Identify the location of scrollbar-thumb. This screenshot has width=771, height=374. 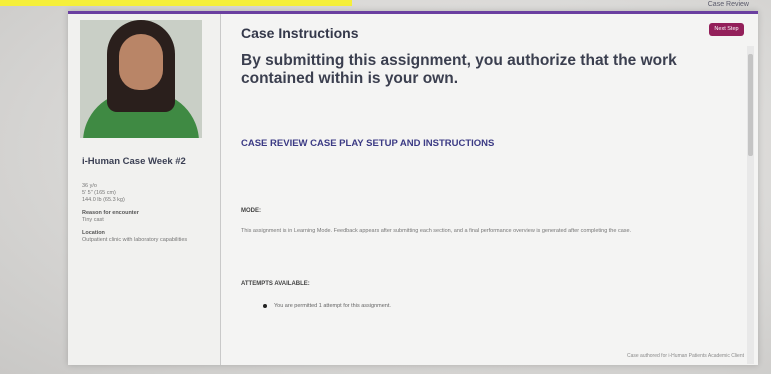
(750, 105).